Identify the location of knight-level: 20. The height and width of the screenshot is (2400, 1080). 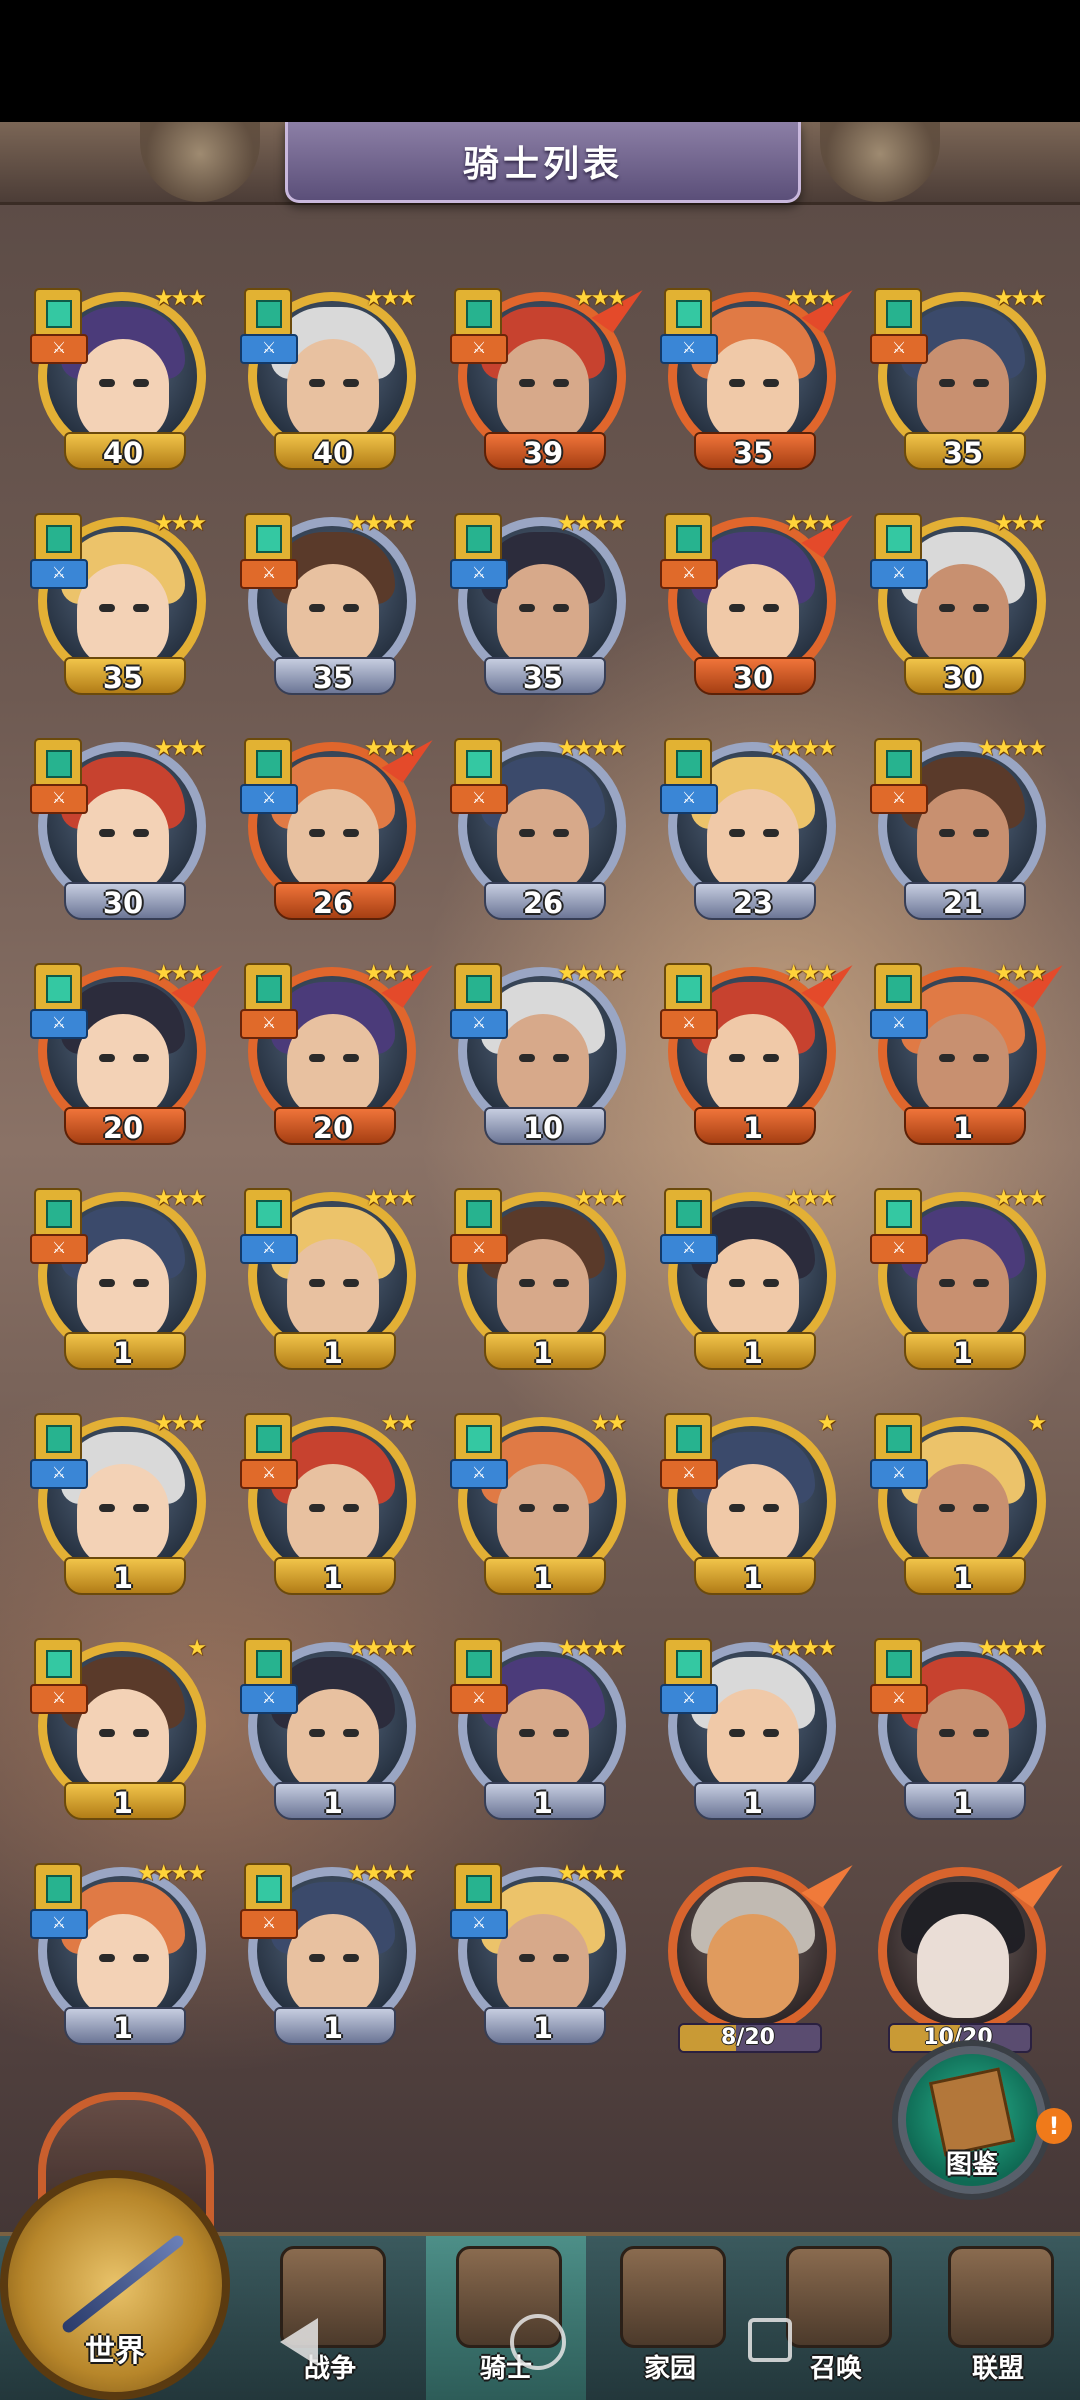
(123, 1128).